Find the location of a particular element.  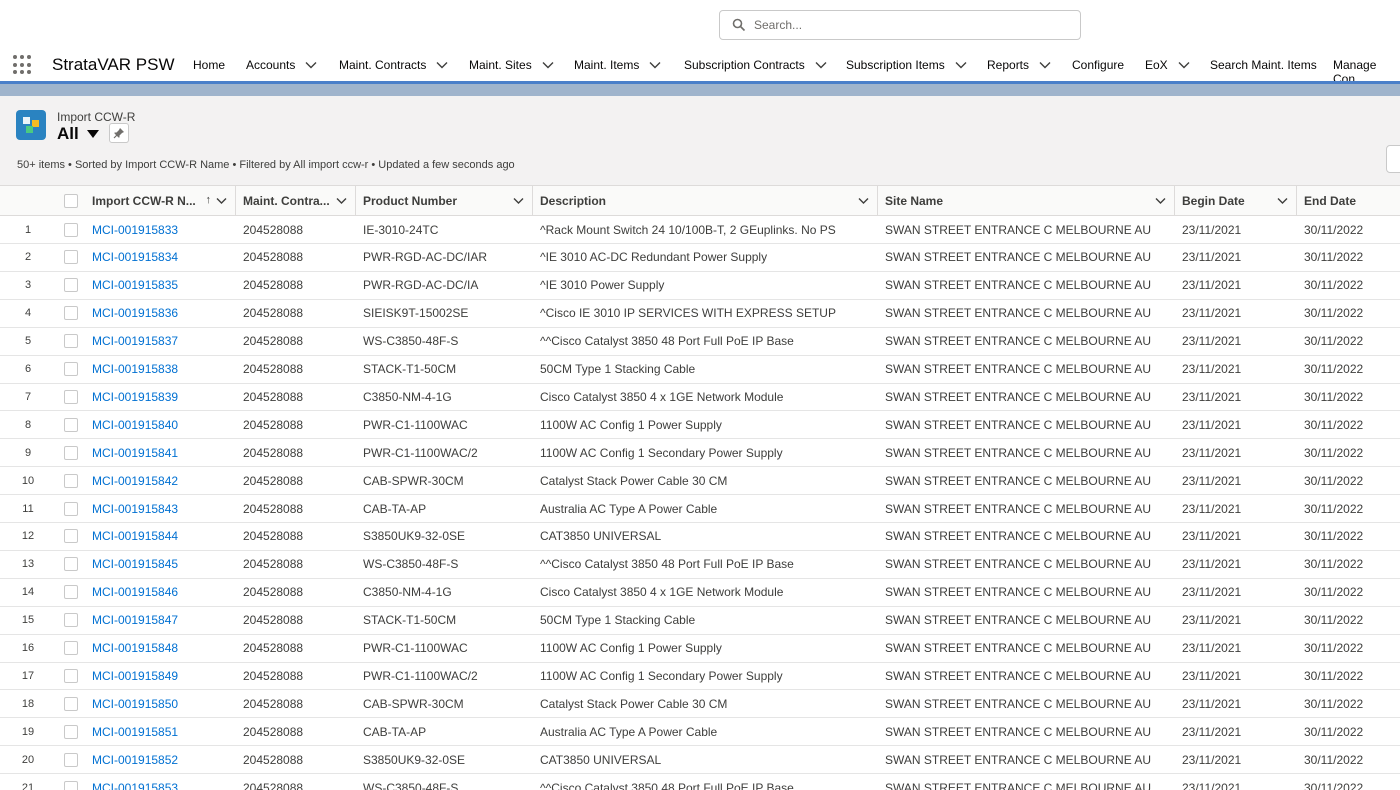

column-header-description: Description is located at coordinates (705, 201).